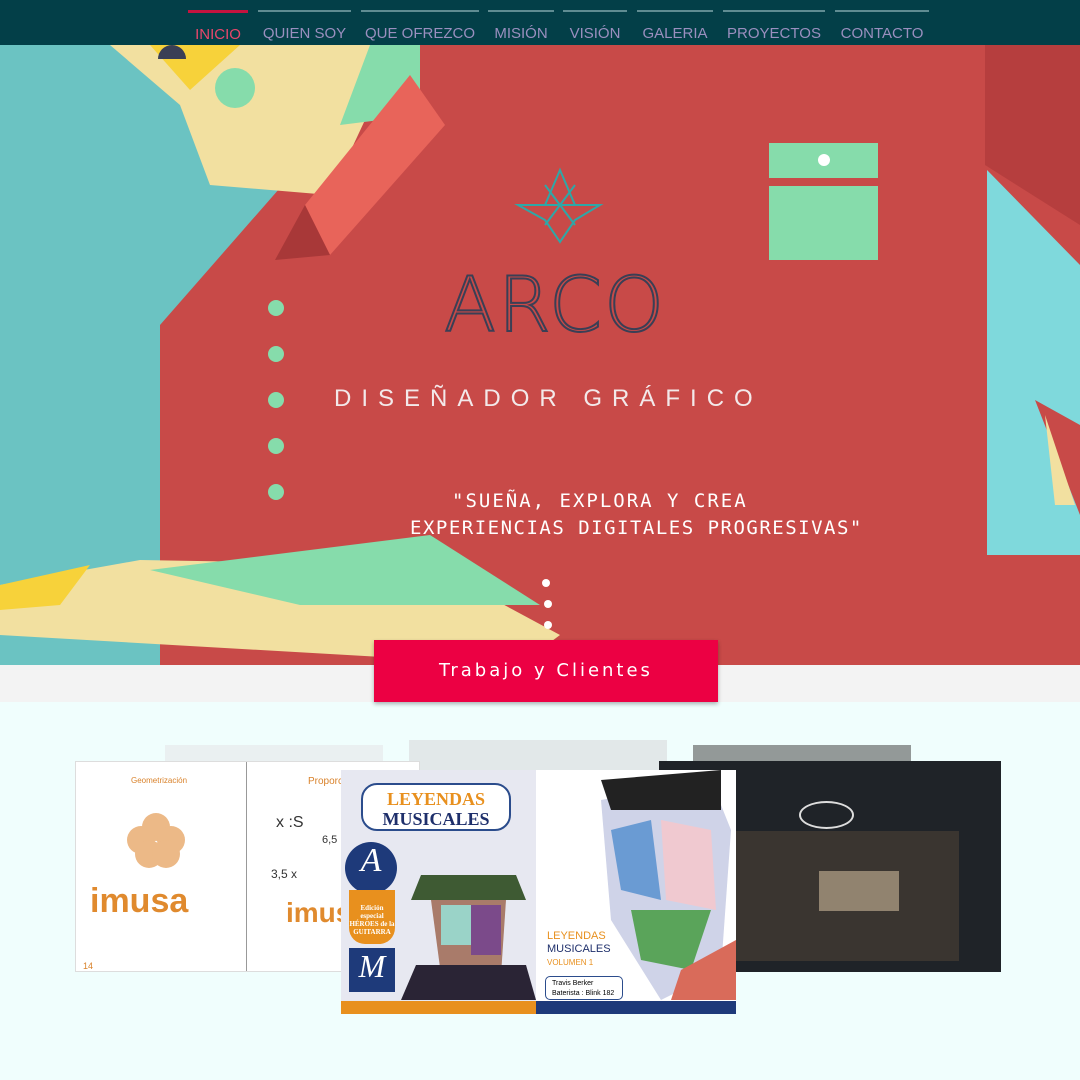  What do you see at coordinates (139, 901) in the screenshot?
I see `imusa-logo: imusa` at bounding box center [139, 901].